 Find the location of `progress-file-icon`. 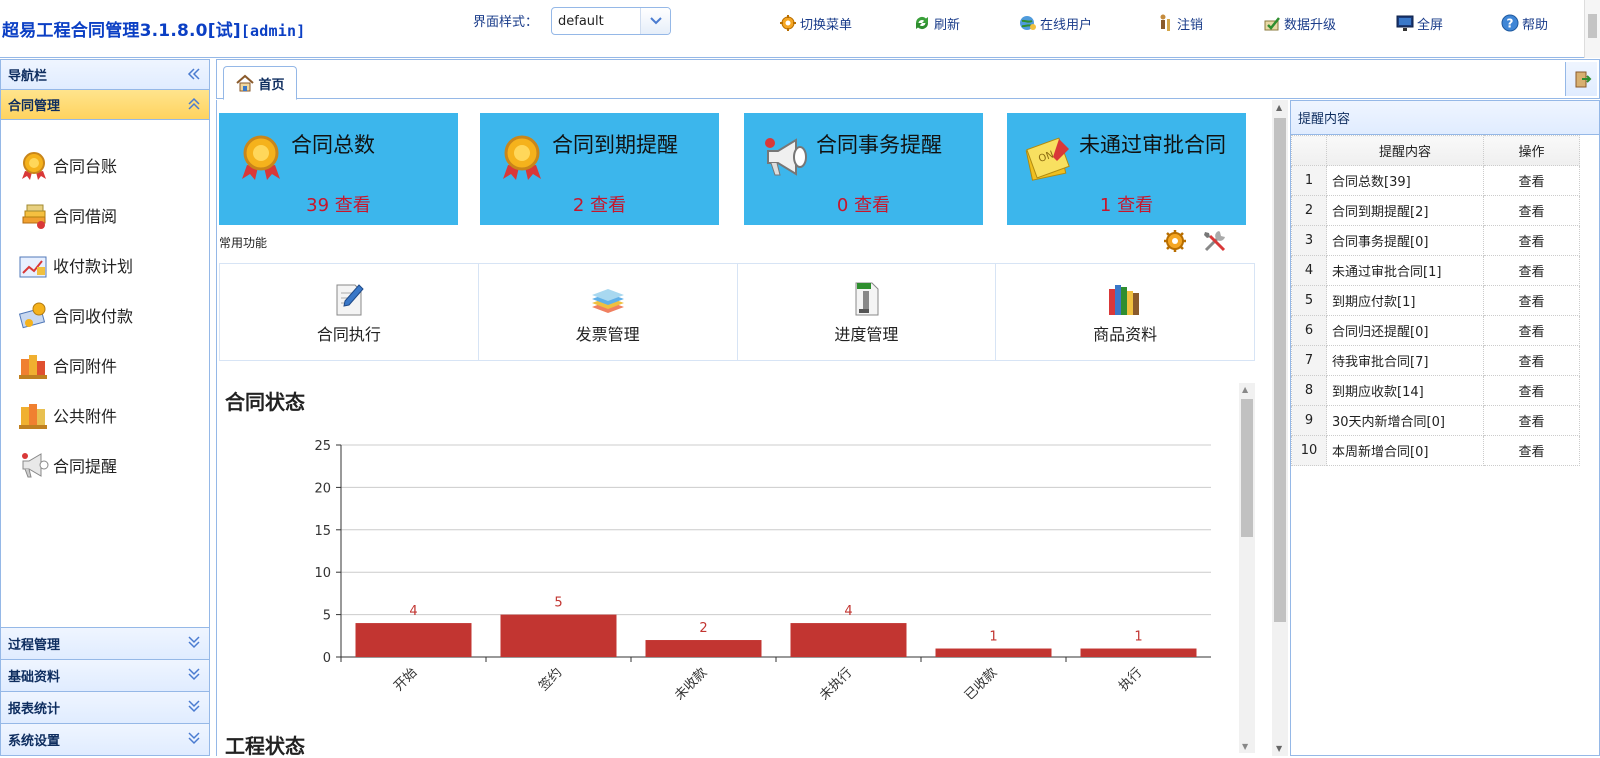

progress-file-icon is located at coordinates (867, 299).